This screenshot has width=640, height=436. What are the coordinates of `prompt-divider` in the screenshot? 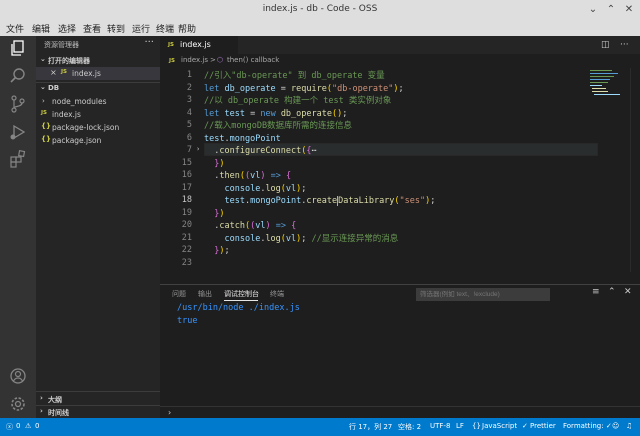 It's located at (400, 406).